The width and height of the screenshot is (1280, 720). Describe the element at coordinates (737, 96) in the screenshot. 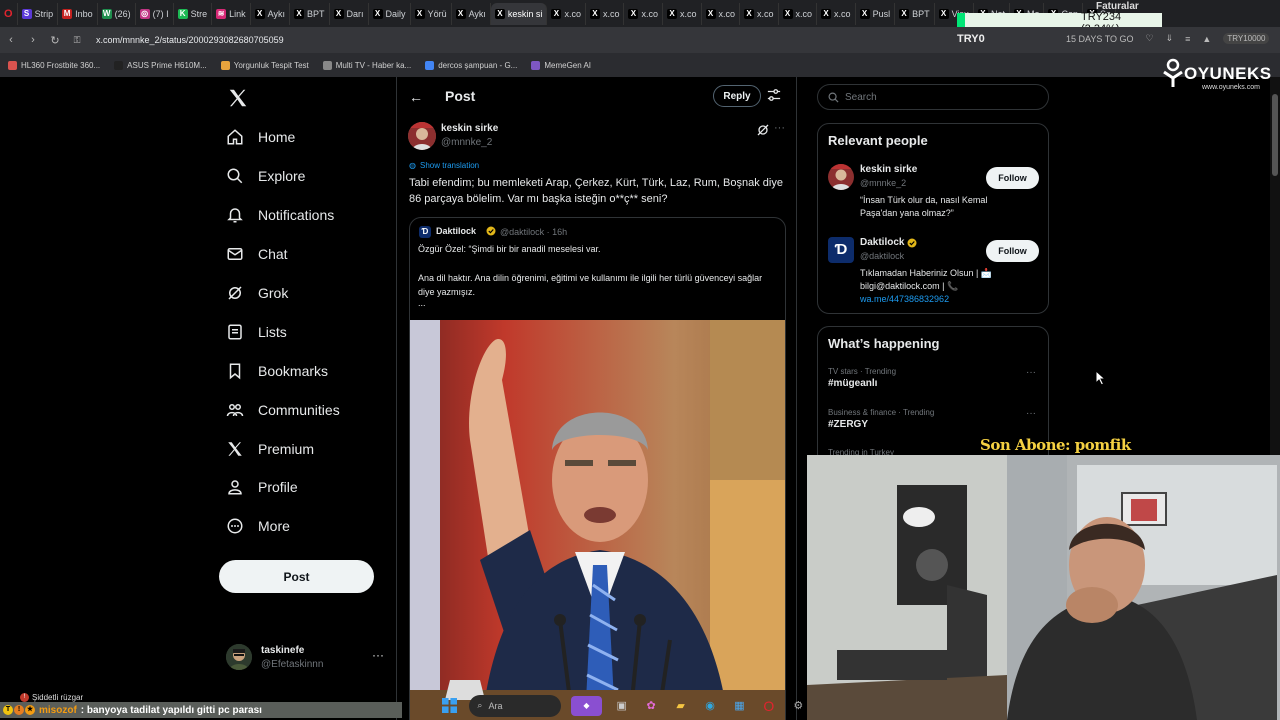

I see `reply-button: Reply` at that location.